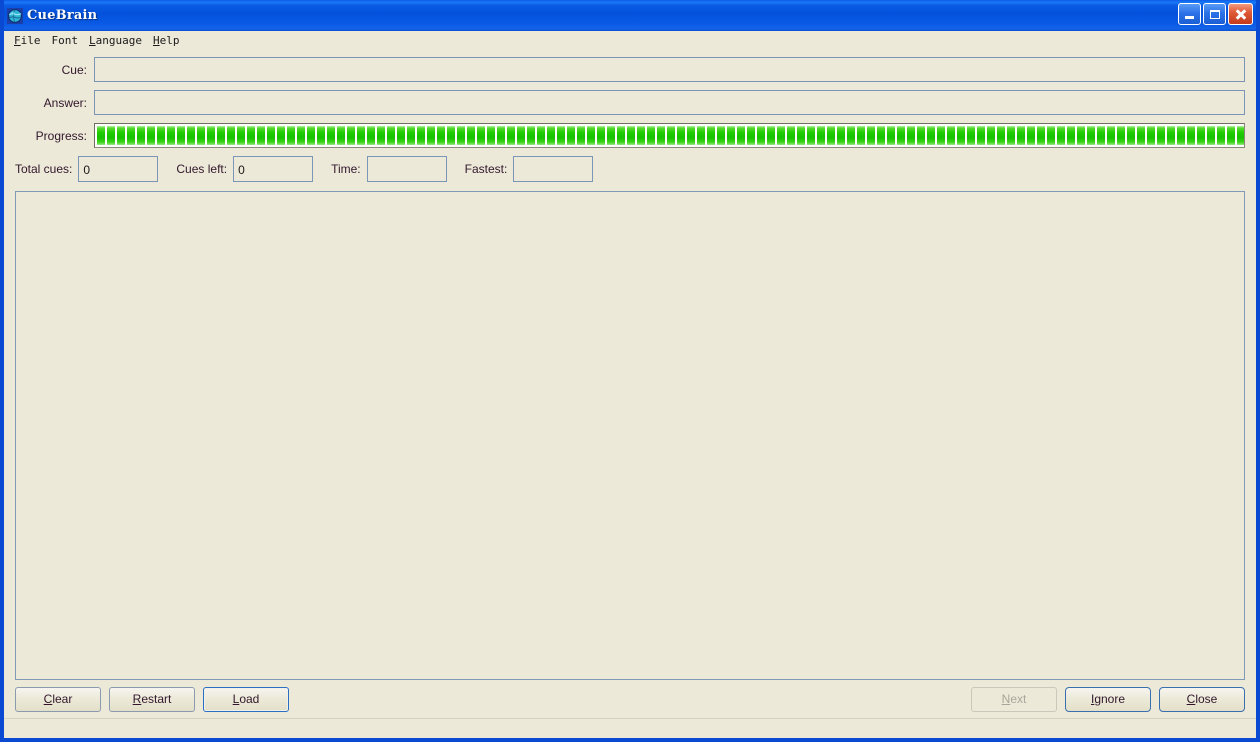  I want to click on menu-item-file: File, so click(29, 40).